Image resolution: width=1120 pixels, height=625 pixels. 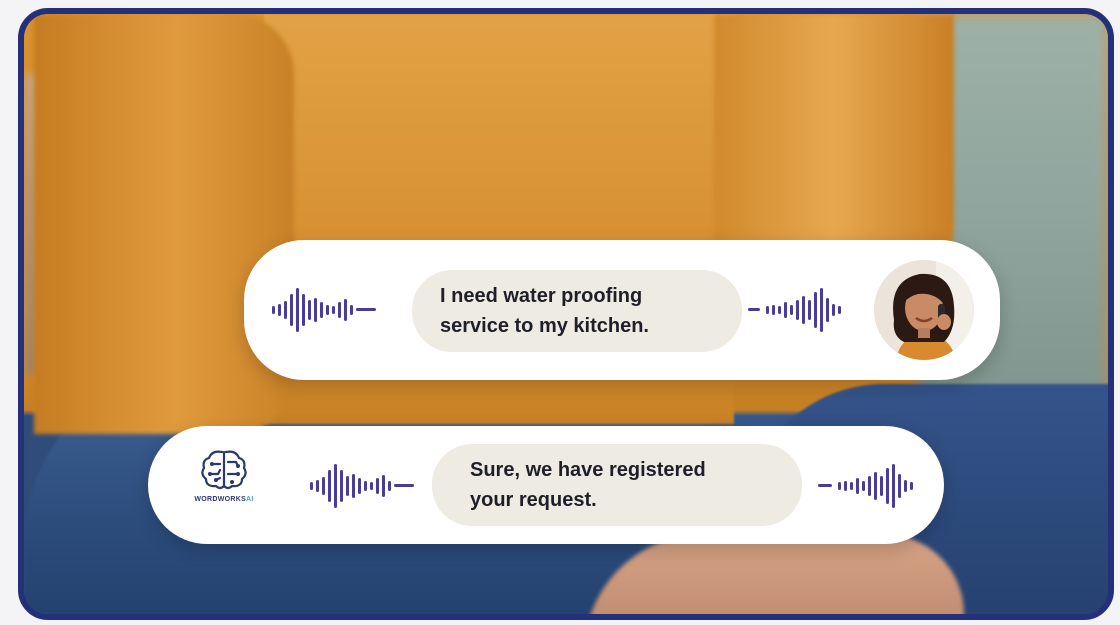 What do you see at coordinates (250, 499) in the screenshot?
I see `brand-logo-suffix: AI` at bounding box center [250, 499].